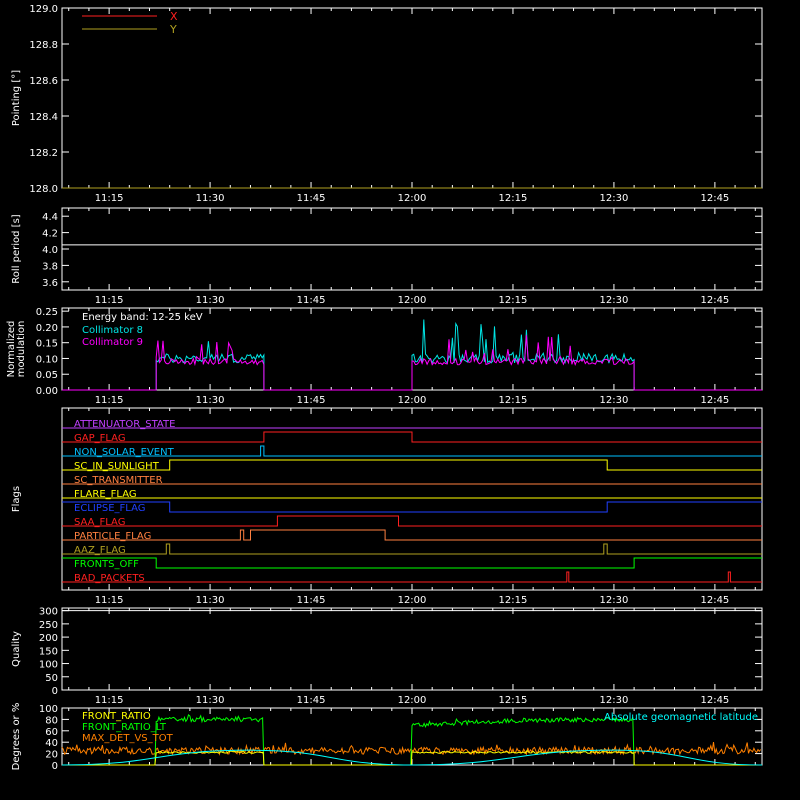 Image resolution: width=800 pixels, height=800 pixels. What do you see at coordinates (173, 29) in the screenshot?
I see `legend-label: Y` at bounding box center [173, 29].